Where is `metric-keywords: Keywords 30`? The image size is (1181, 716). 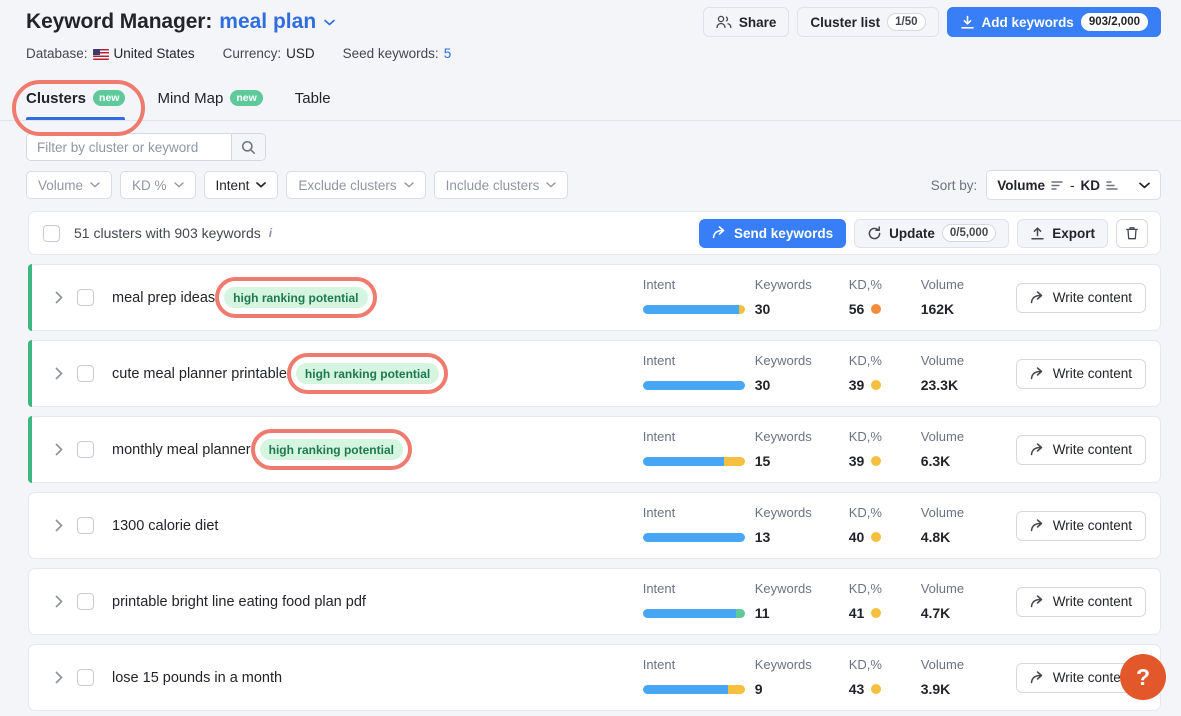 metric-keywords: Keywords 30 is located at coordinates (802, 374).